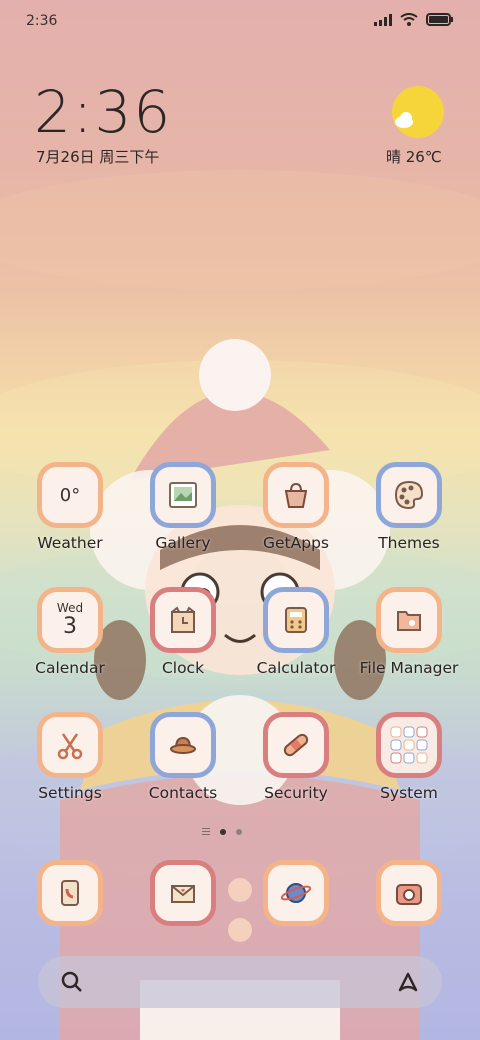  Describe the element at coordinates (296, 745) in the screenshot. I see `bandage-icon` at that location.